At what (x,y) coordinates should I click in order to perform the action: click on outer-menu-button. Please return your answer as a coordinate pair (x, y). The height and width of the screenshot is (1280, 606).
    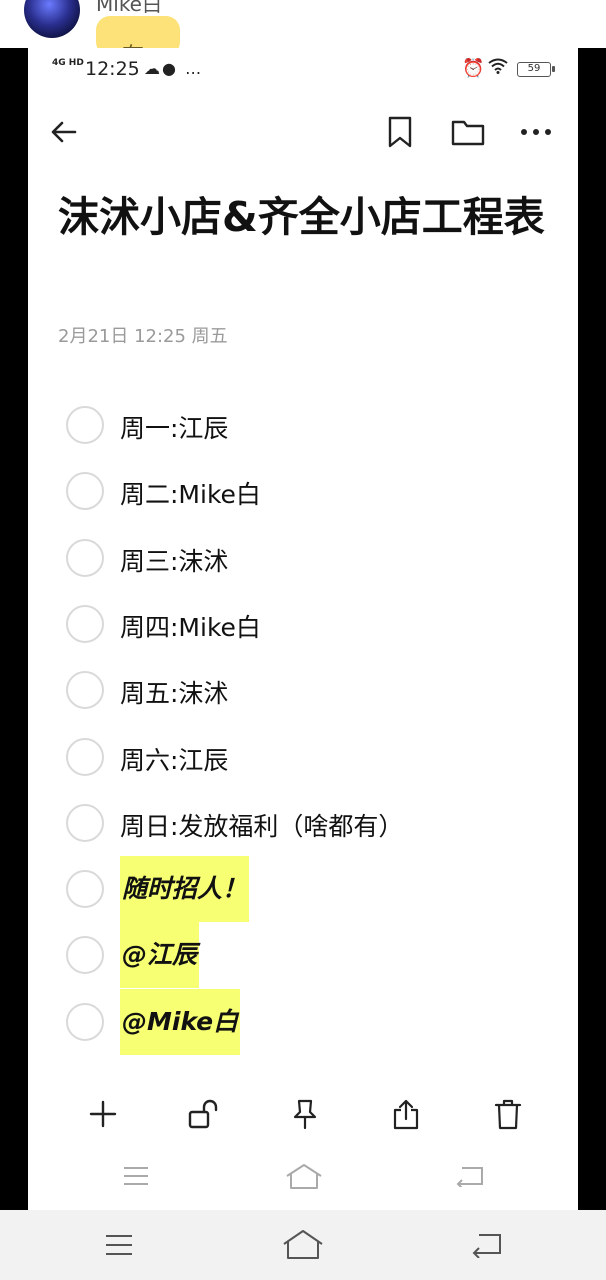
    Looking at the image, I should click on (119, 1245).